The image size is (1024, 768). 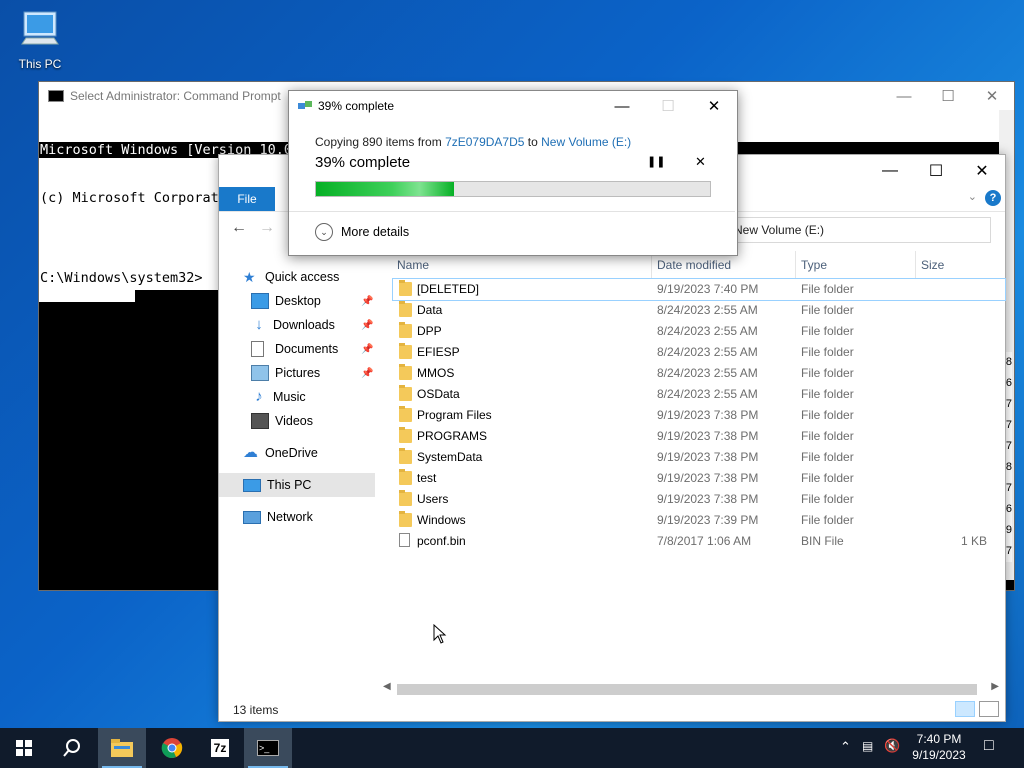 I want to click on column-header-type: Type, so click(x=814, y=265).